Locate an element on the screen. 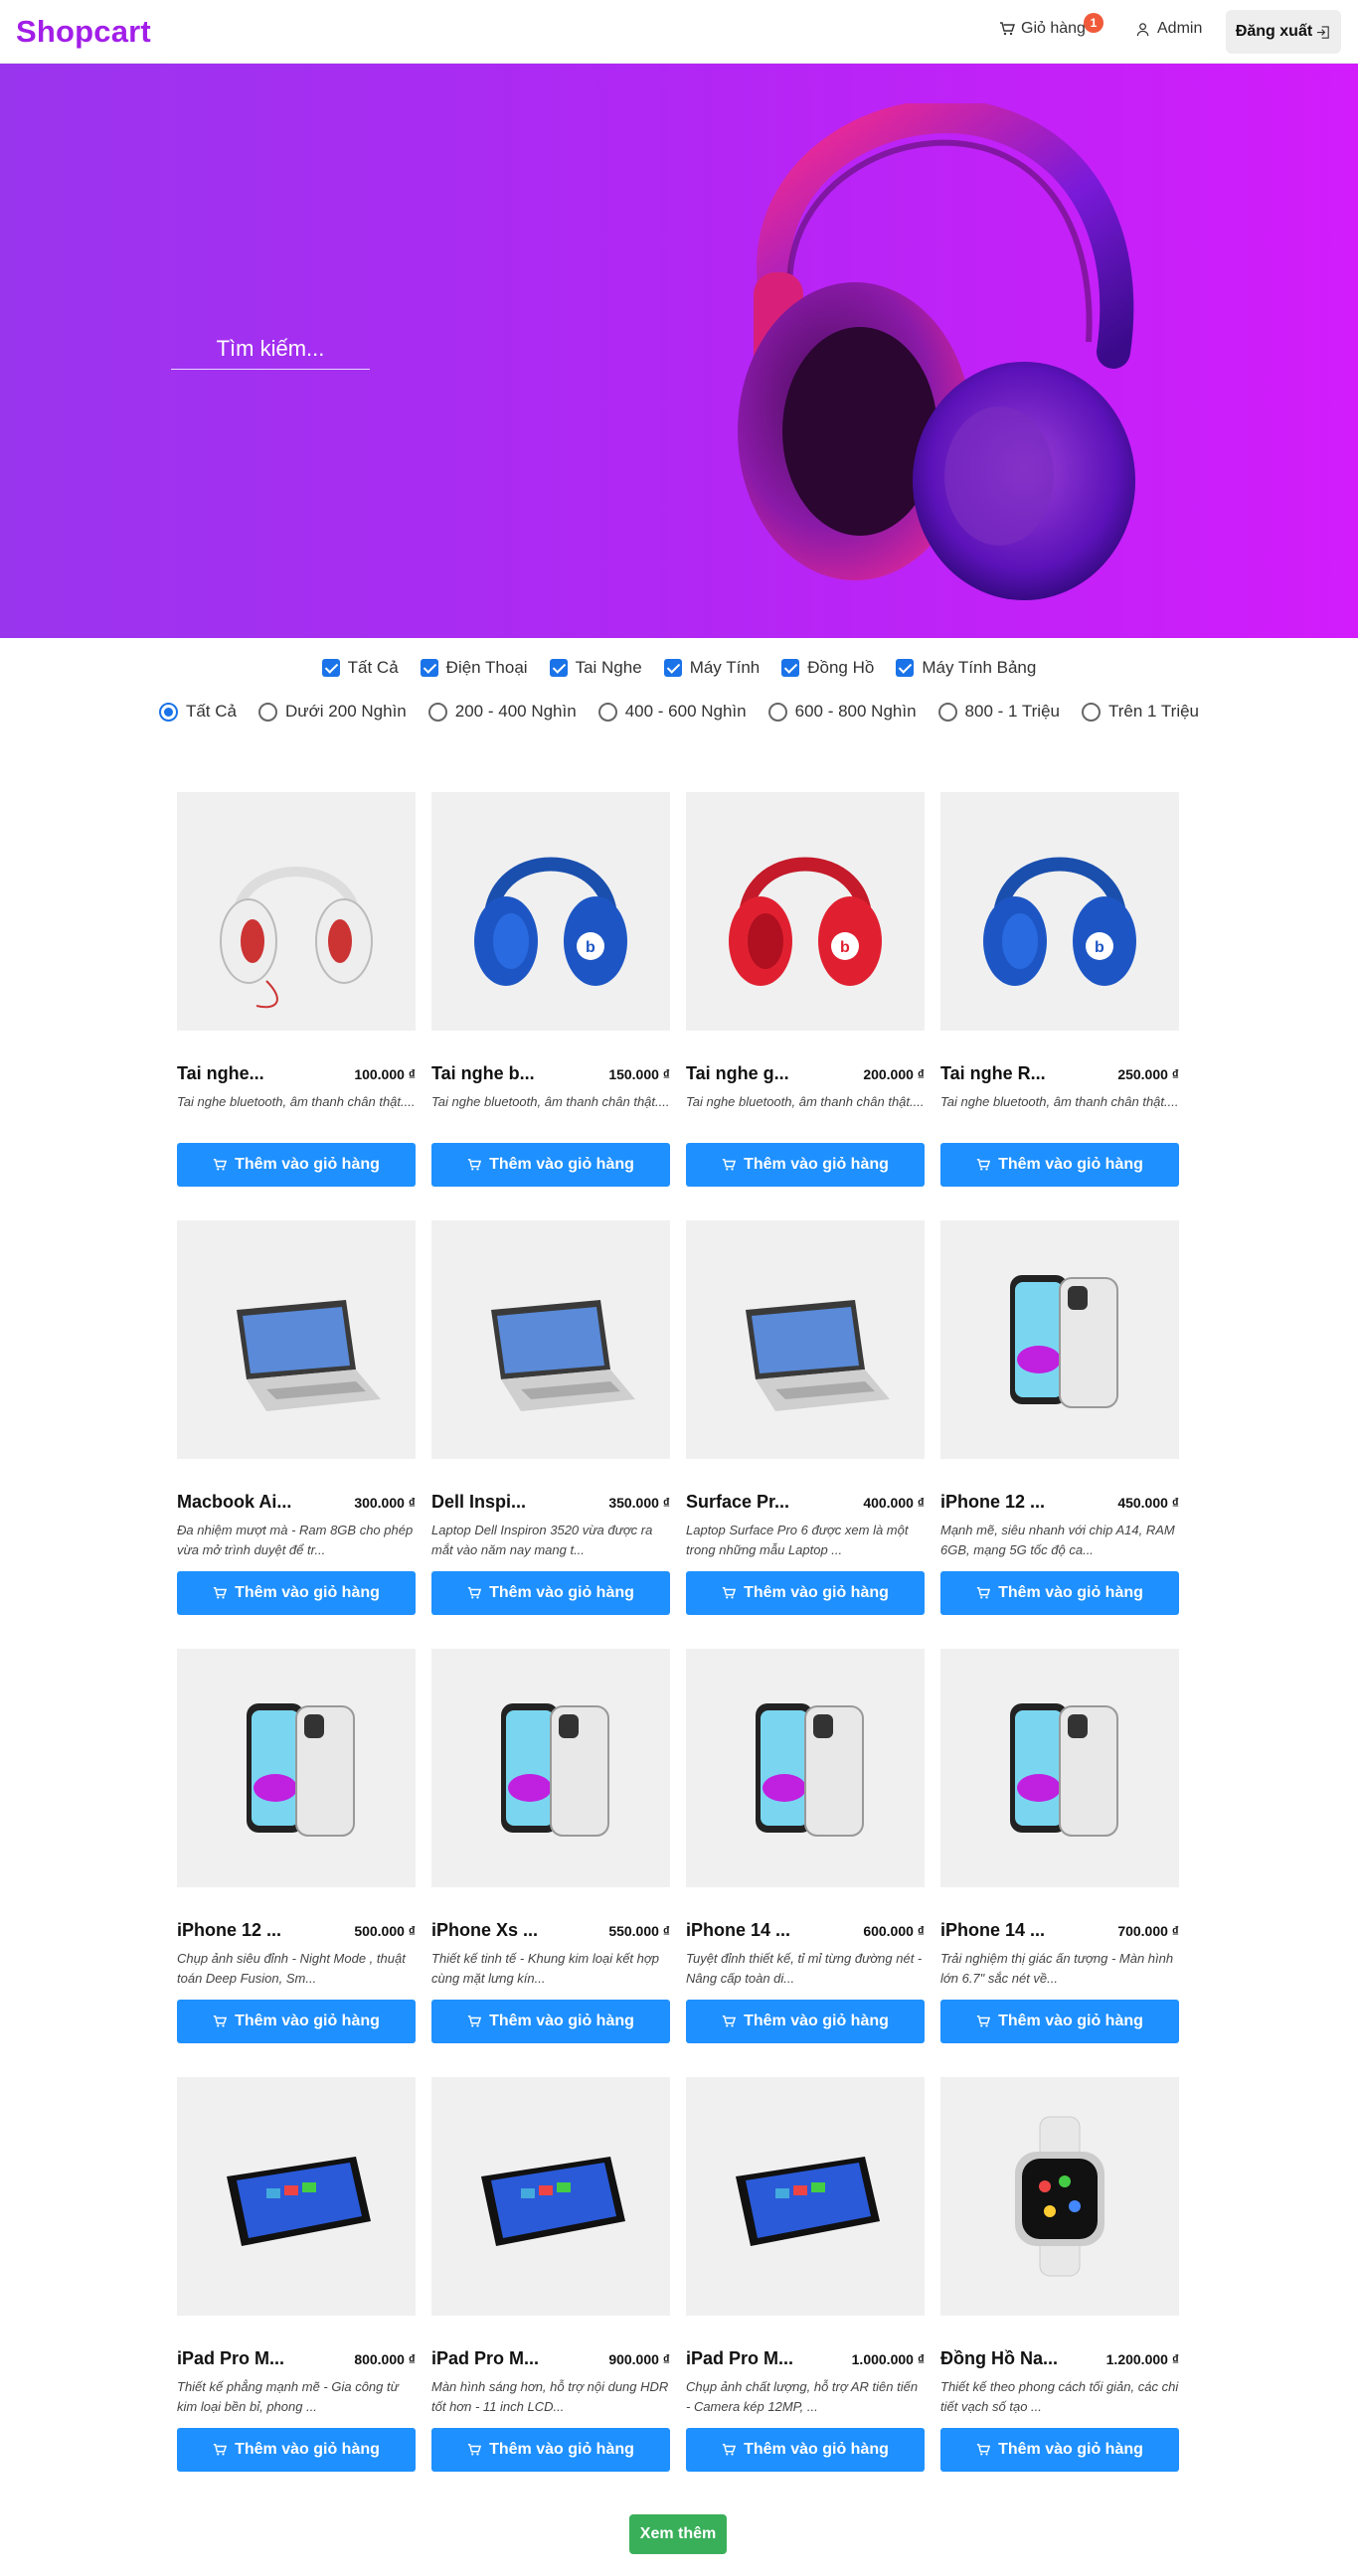  radio-selected-icon is located at coordinates (168, 712).